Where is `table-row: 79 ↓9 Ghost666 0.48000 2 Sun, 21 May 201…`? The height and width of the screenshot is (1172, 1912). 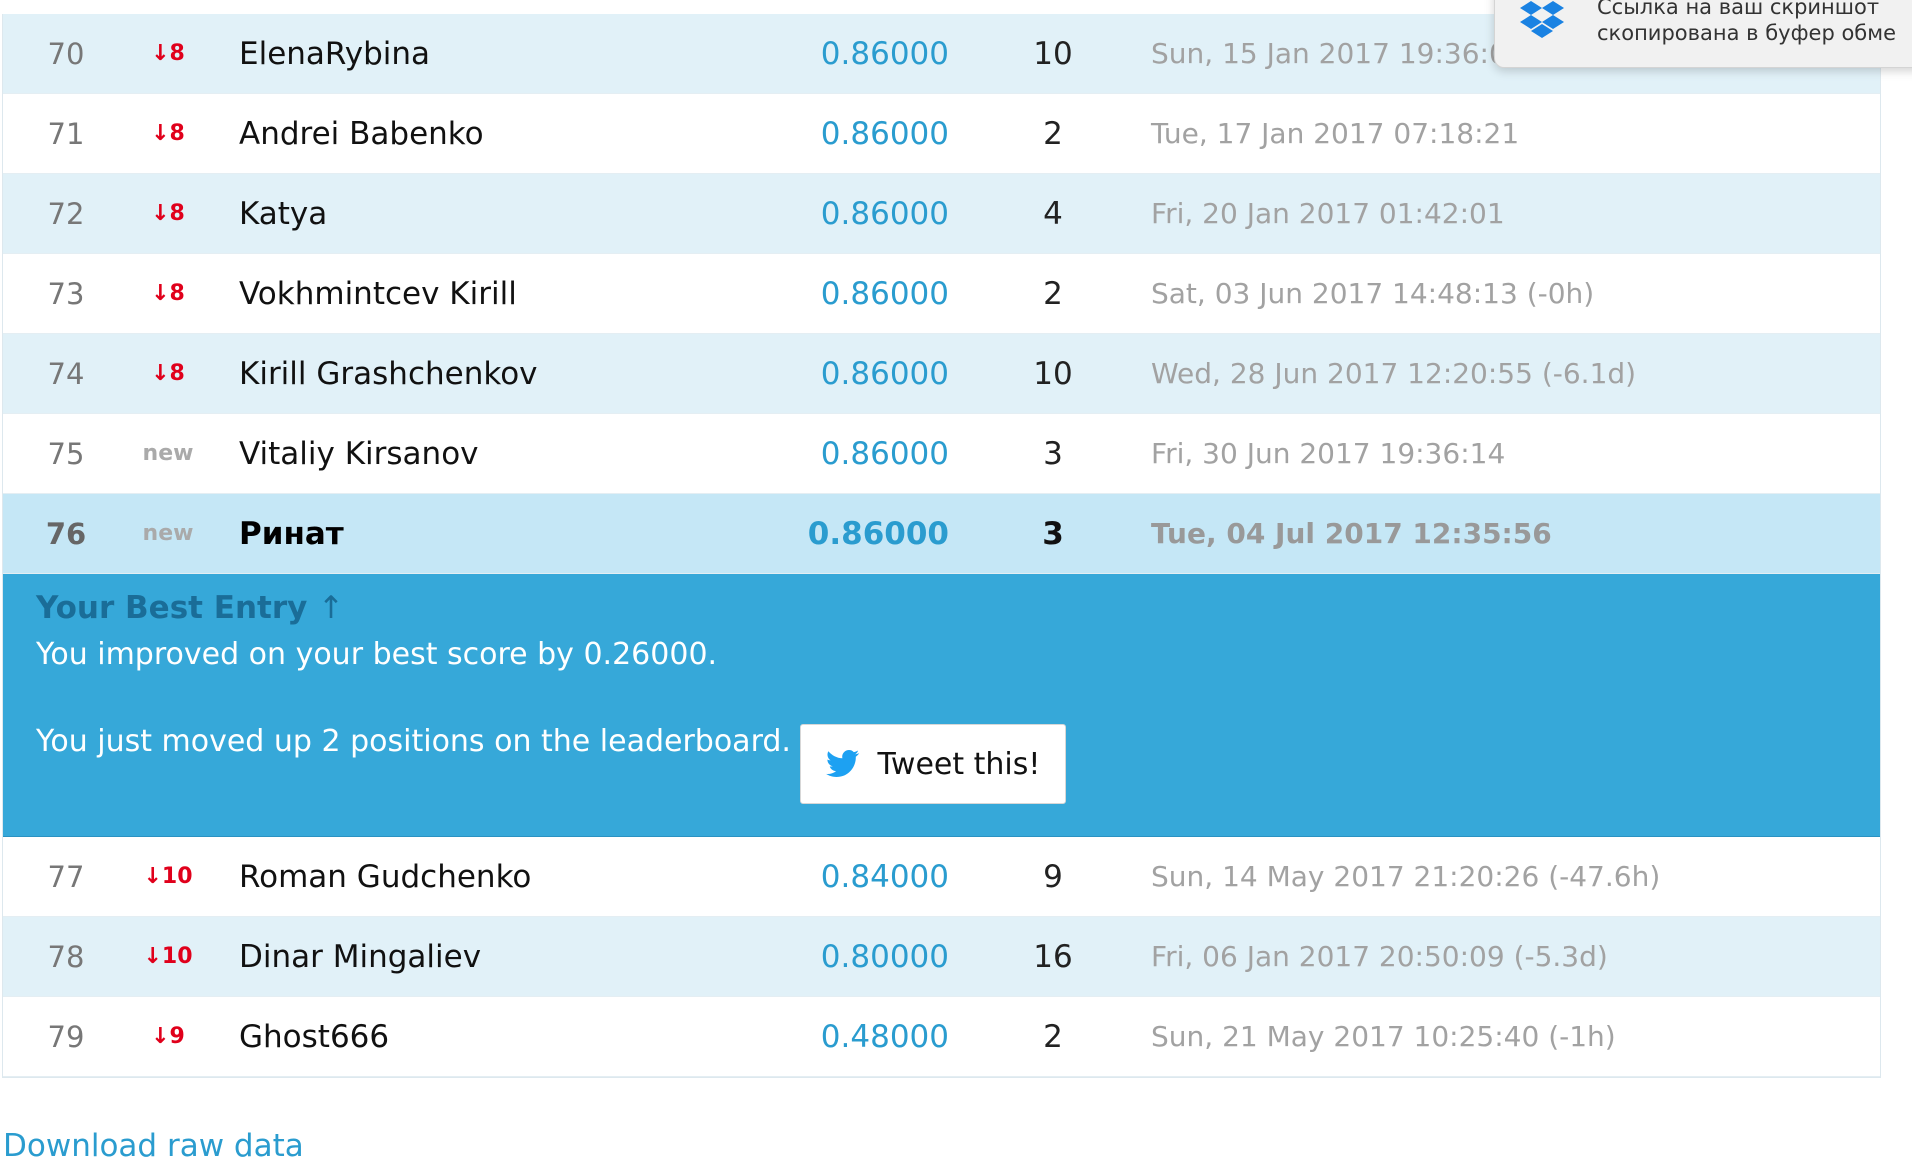
table-row: 79 ↓9 Ghost666 0.48000 2 Sun, 21 May 201… is located at coordinates (941, 1037).